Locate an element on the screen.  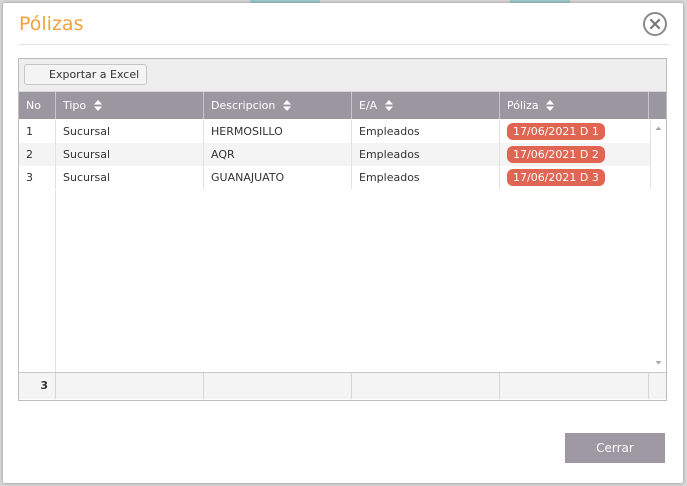
cell-poliza: 17/06/2021 D 3 is located at coordinates (575, 177).